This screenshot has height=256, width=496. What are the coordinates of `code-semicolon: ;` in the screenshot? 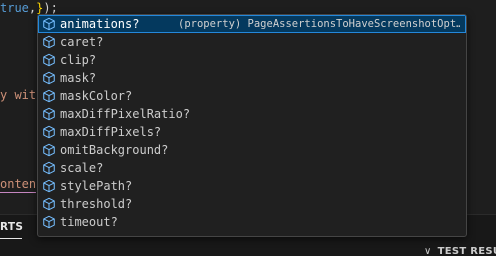 It's located at (54, 8).